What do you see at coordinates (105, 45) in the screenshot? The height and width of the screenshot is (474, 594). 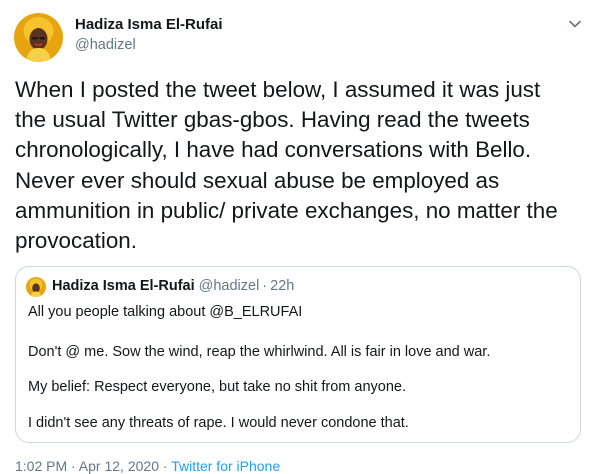 I see `author-handle: @hadizel` at bounding box center [105, 45].